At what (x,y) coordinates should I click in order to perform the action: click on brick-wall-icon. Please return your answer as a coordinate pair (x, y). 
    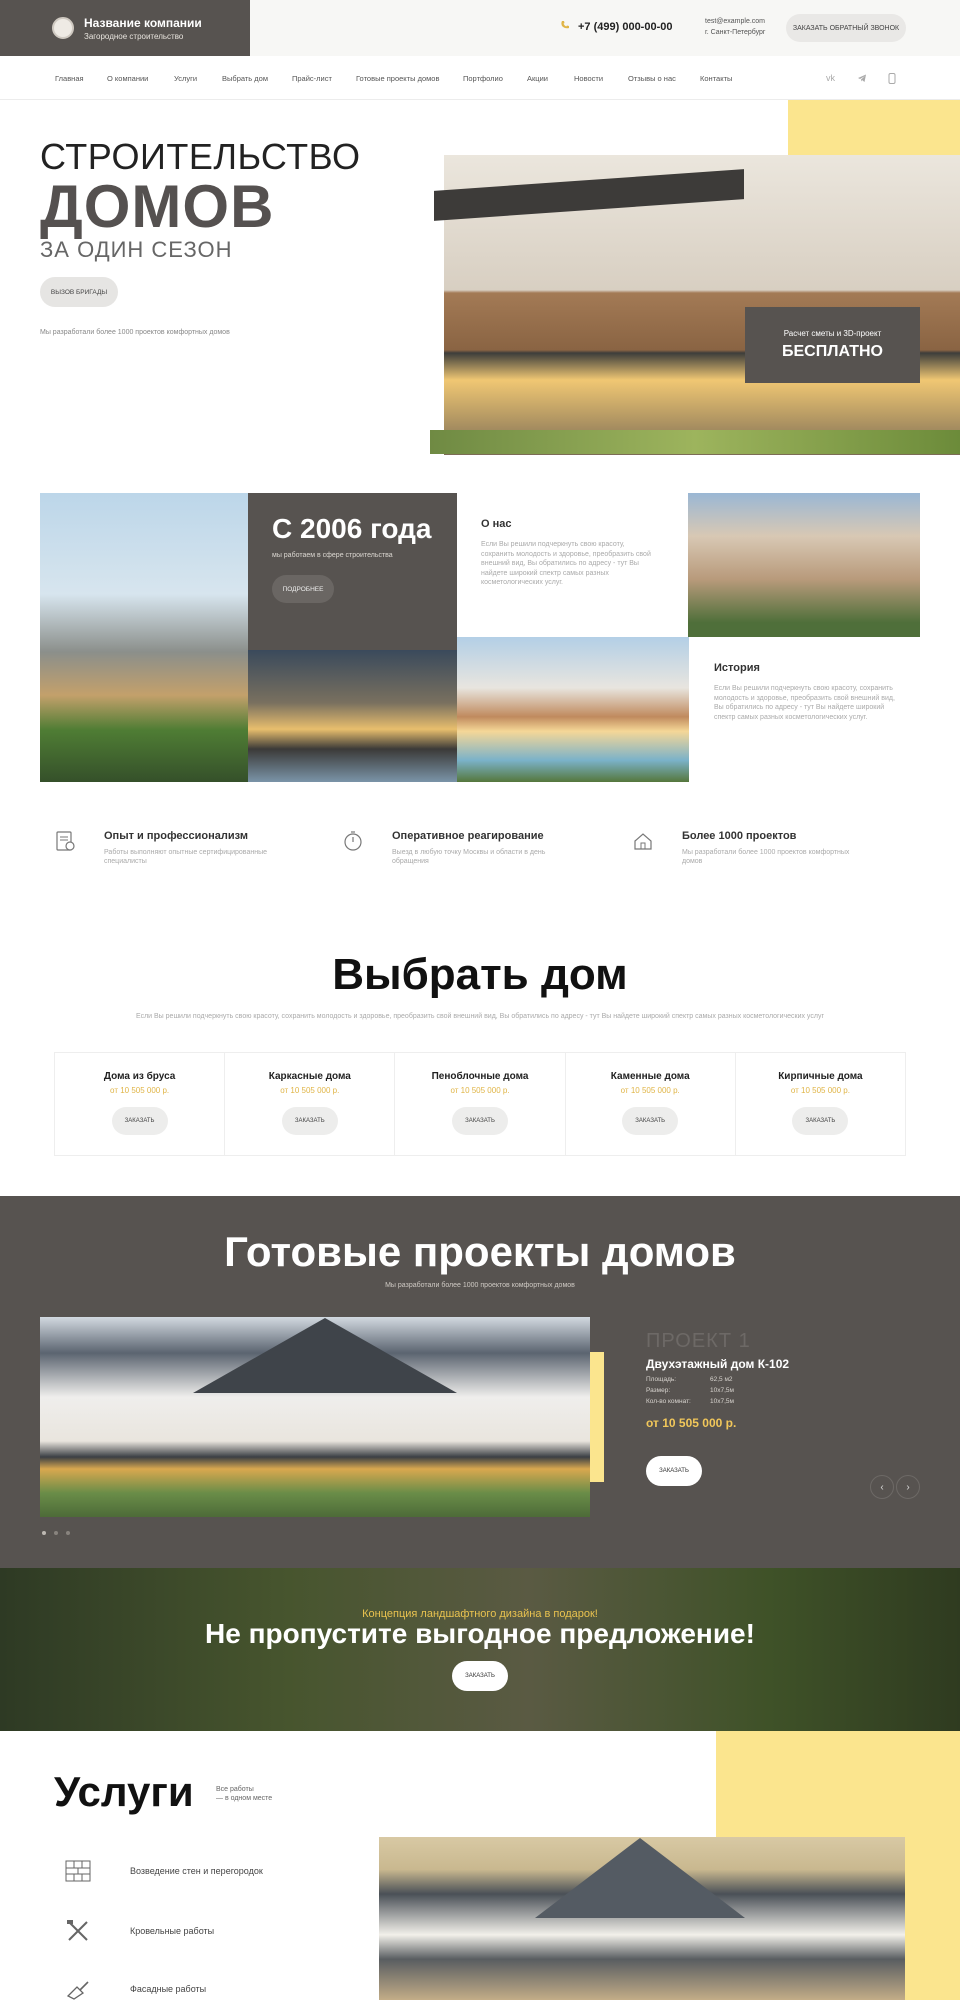
    Looking at the image, I should click on (78, 1871).